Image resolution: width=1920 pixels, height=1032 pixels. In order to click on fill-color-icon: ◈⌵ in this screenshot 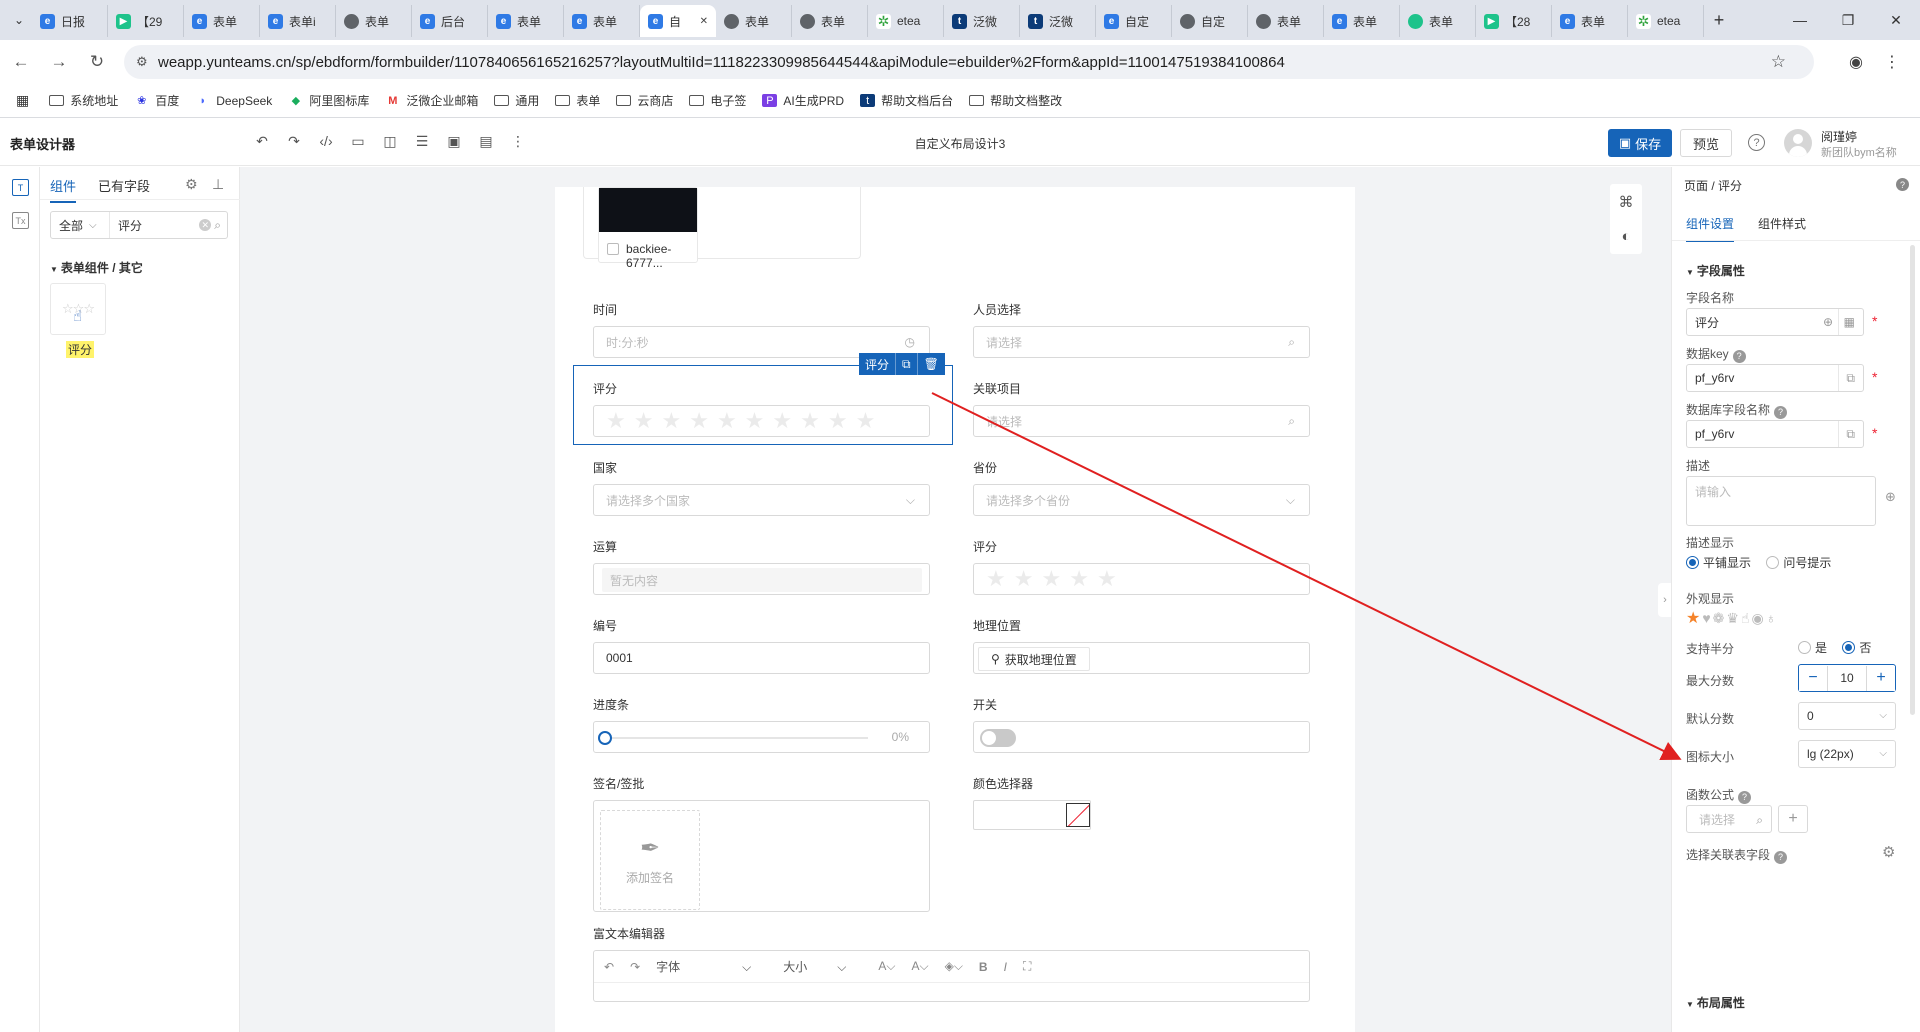, I will do `click(954, 966)`.